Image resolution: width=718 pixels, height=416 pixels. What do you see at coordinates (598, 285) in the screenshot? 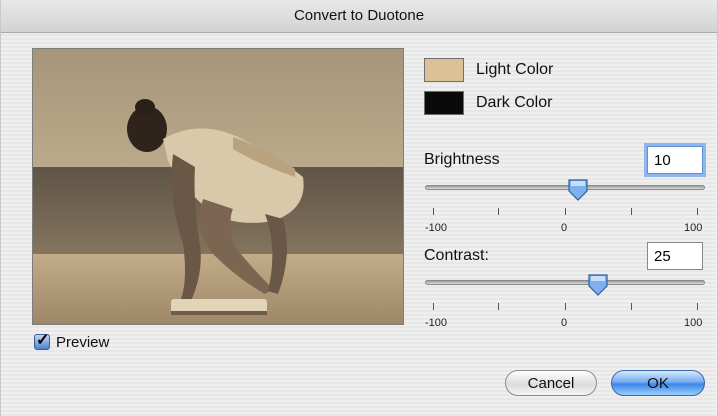
I see `contrast-slider-thumb` at bounding box center [598, 285].